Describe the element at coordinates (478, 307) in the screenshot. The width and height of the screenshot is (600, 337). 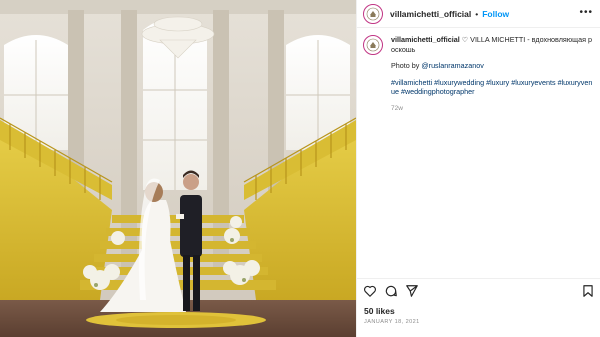
I see `action-bar: 50 likes JANUARY 18, 2021` at that location.